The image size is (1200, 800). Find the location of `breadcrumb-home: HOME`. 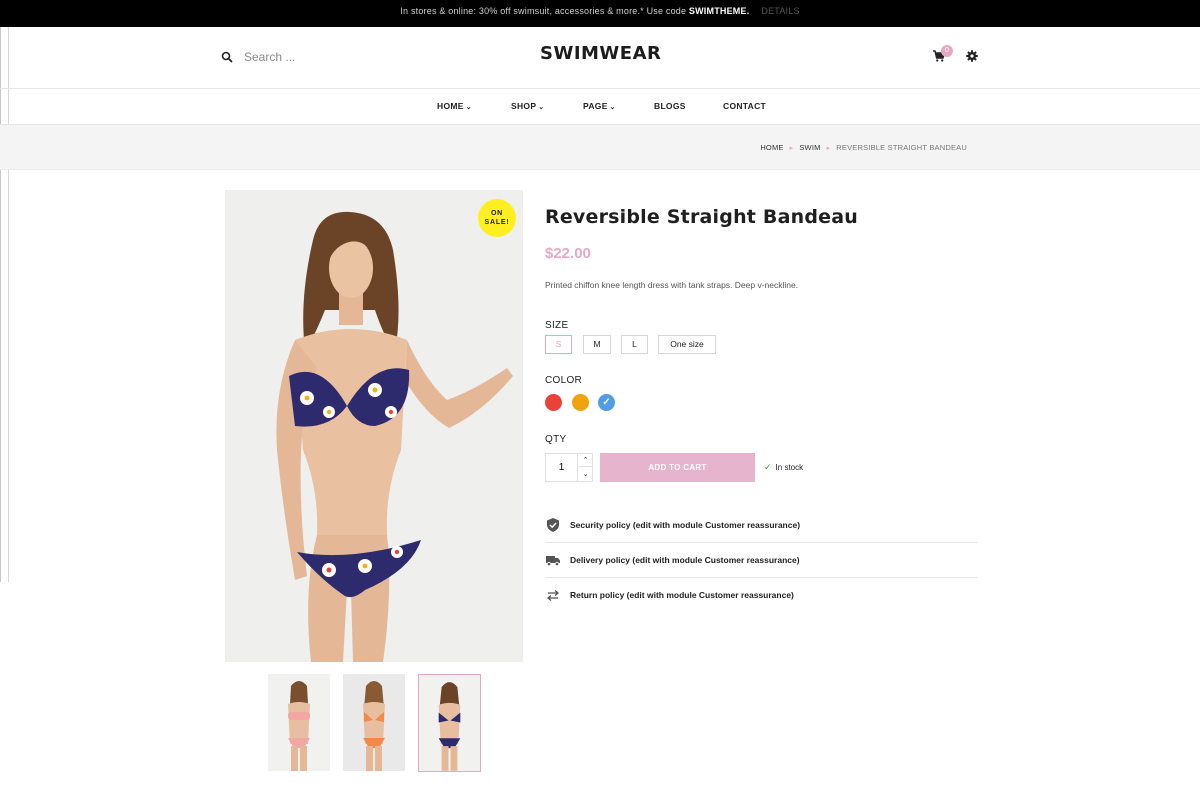

breadcrumb-home: HOME is located at coordinates (771, 147).